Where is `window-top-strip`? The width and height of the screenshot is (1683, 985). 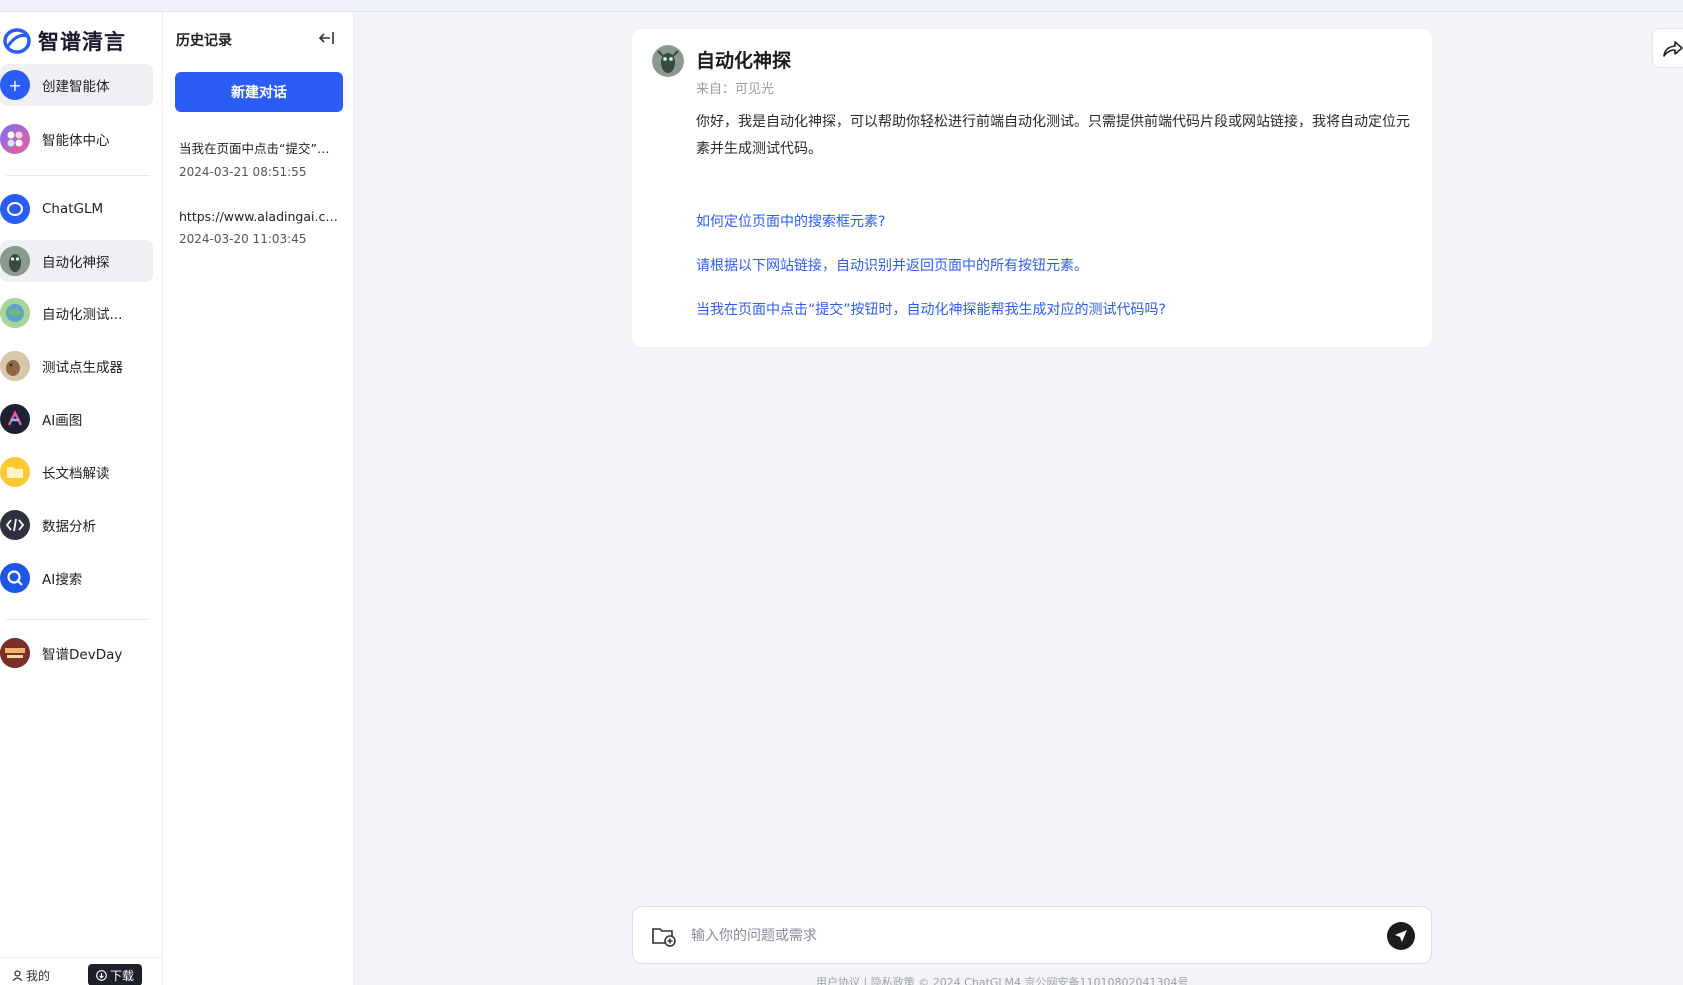 window-top-strip is located at coordinates (841, 6).